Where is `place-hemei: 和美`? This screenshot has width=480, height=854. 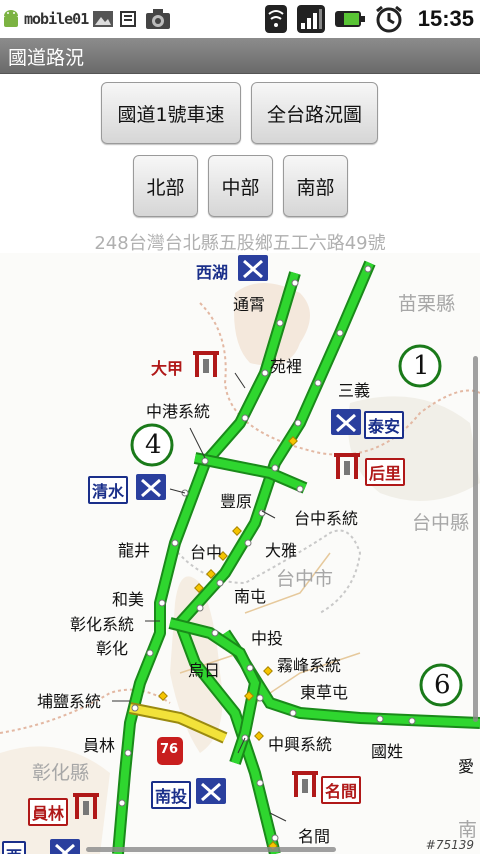
place-hemei: 和美 is located at coordinates (128, 599).